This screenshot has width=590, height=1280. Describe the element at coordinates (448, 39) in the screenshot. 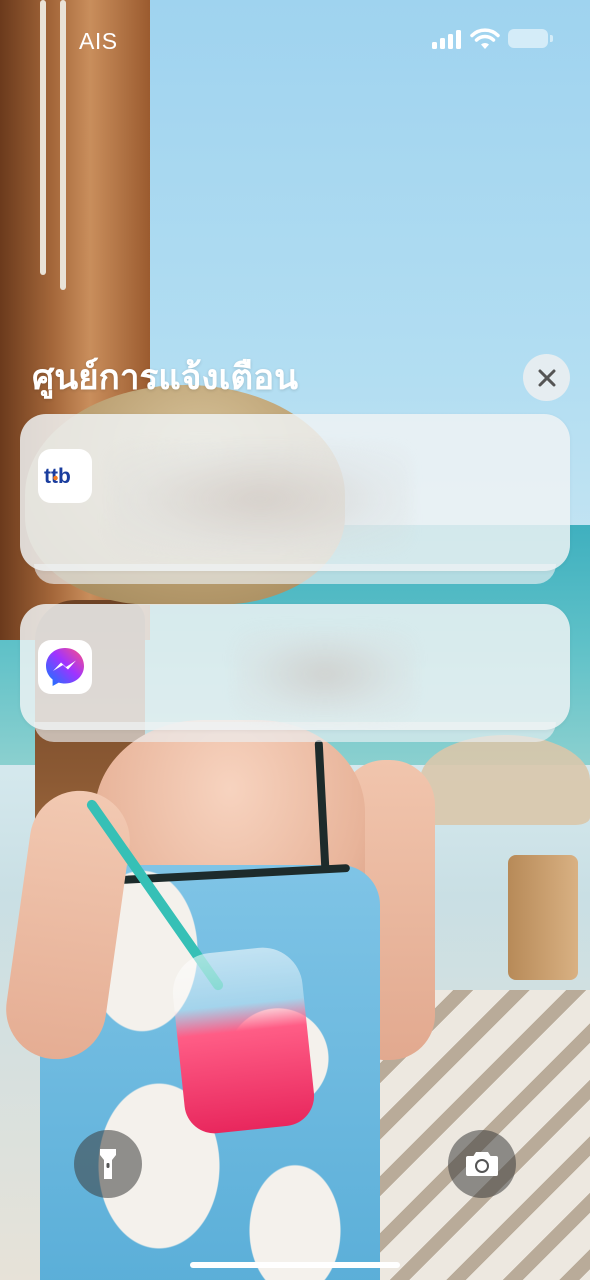

I see `cellular-signal-icon` at that location.